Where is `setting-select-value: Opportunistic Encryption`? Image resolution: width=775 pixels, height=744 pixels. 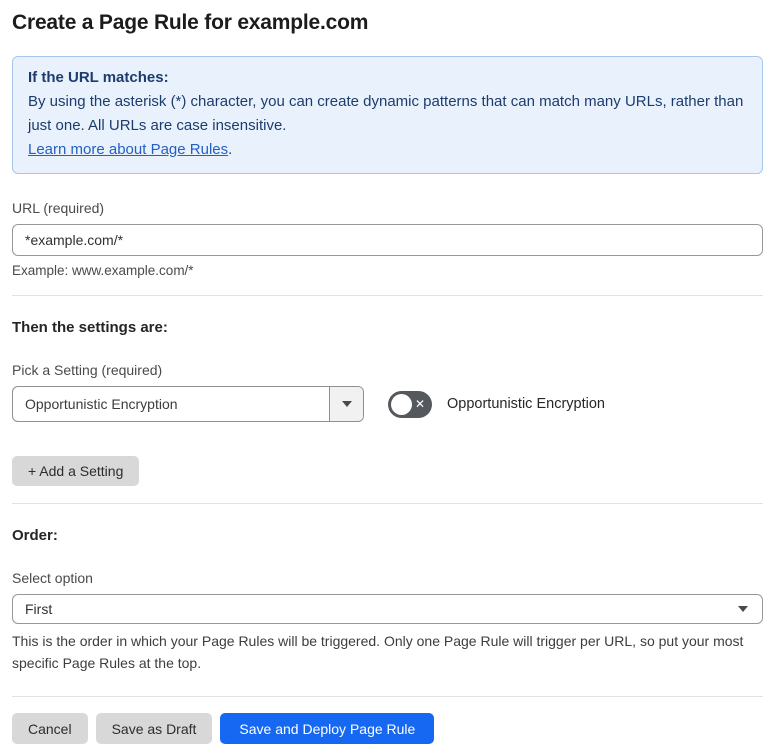
setting-select-value: Opportunistic Encryption is located at coordinates (101, 404).